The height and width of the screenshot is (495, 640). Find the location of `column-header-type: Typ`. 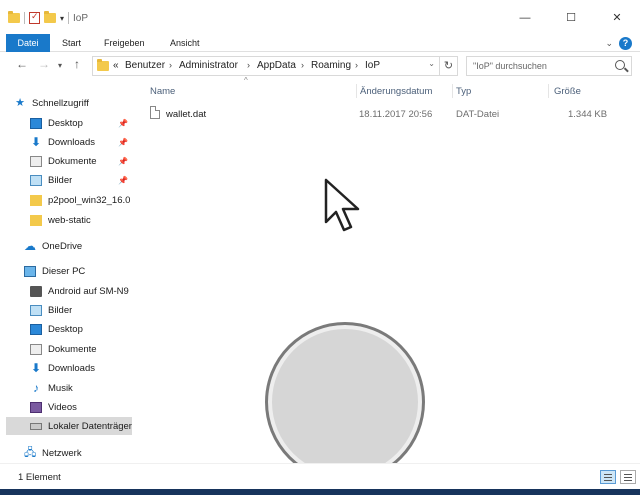

column-header-type: Typ is located at coordinates (463, 91).